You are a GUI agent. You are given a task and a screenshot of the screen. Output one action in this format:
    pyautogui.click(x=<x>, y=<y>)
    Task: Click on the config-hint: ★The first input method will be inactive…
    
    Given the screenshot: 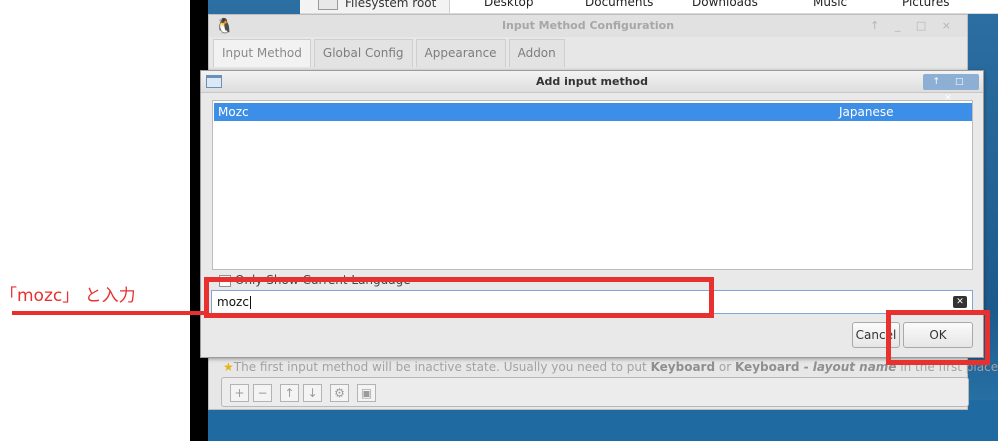 What is the action you would take?
    pyautogui.click(x=610, y=367)
    